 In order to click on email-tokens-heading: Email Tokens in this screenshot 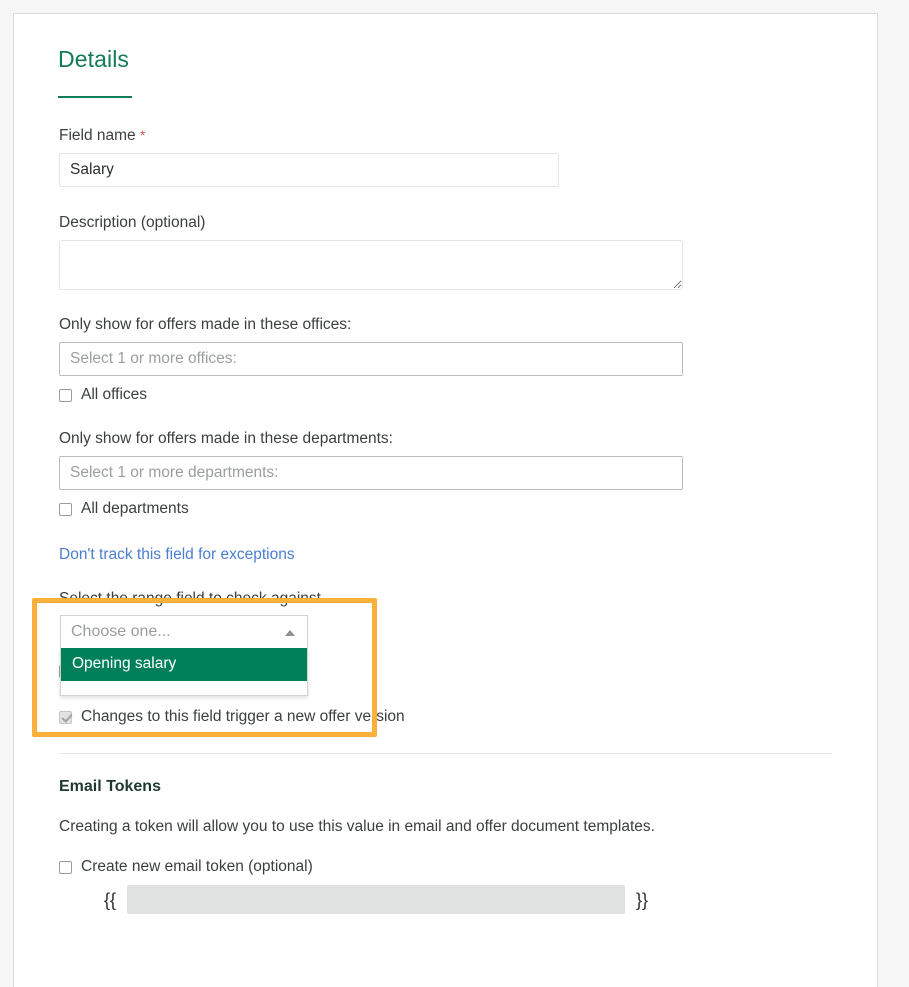, I will do `click(110, 786)`.